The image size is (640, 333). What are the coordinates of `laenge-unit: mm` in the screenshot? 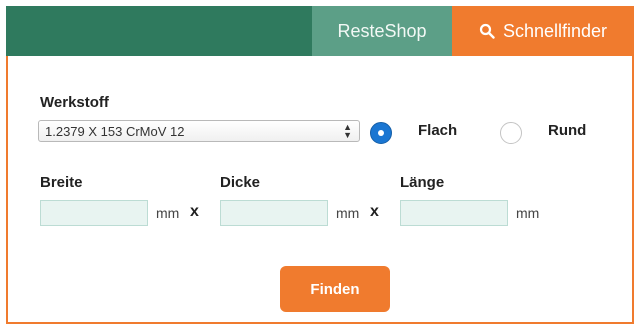 It's located at (528, 213).